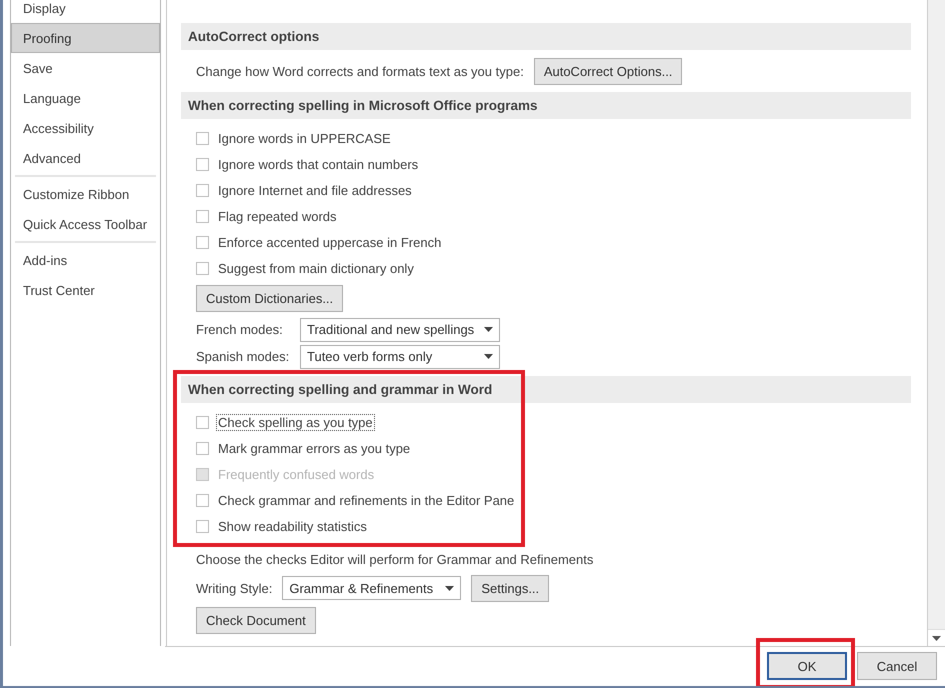 The image size is (945, 688). I want to click on down-arrow-icon, so click(936, 638).